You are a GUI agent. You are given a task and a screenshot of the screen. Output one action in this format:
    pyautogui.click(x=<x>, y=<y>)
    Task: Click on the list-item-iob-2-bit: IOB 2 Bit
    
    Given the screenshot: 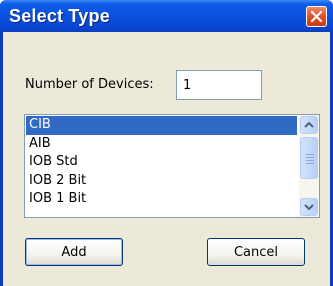 What is the action you would take?
    pyautogui.click(x=161, y=181)
    